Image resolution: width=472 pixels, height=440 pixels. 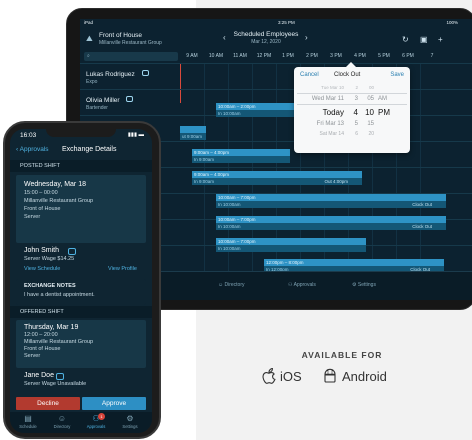 I want to click on status-time: 3:25 PM, so click(x=286, y=22).